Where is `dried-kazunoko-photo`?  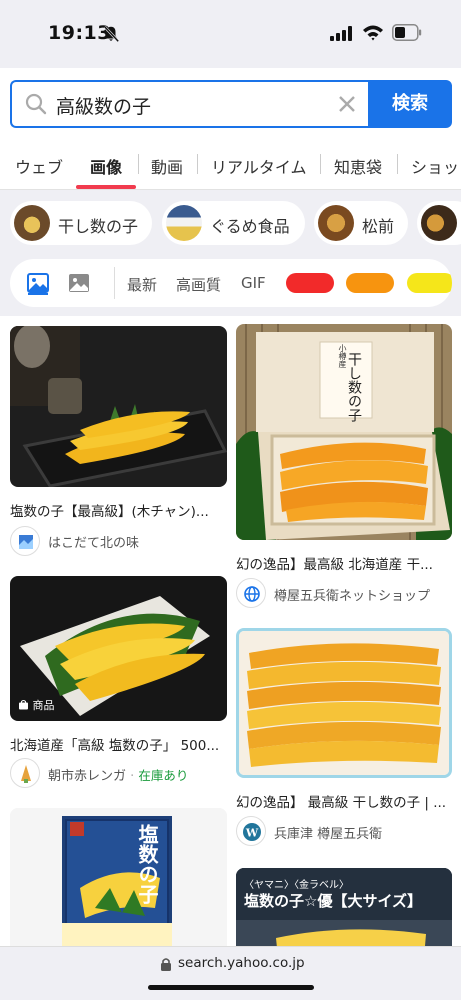
dried-kazunoko-photo is located at coordinates (344, 703).